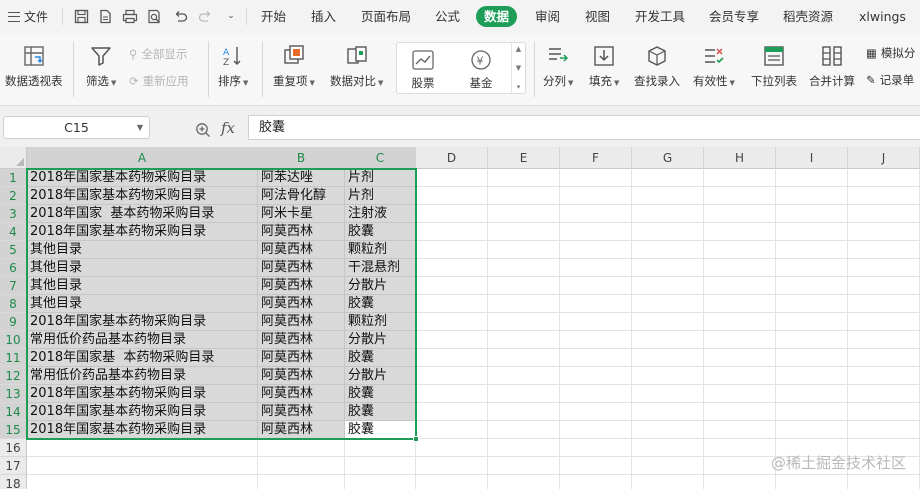 This screenshot has width=920, height=489. I want to click on cell-j7, so click(884, 286).